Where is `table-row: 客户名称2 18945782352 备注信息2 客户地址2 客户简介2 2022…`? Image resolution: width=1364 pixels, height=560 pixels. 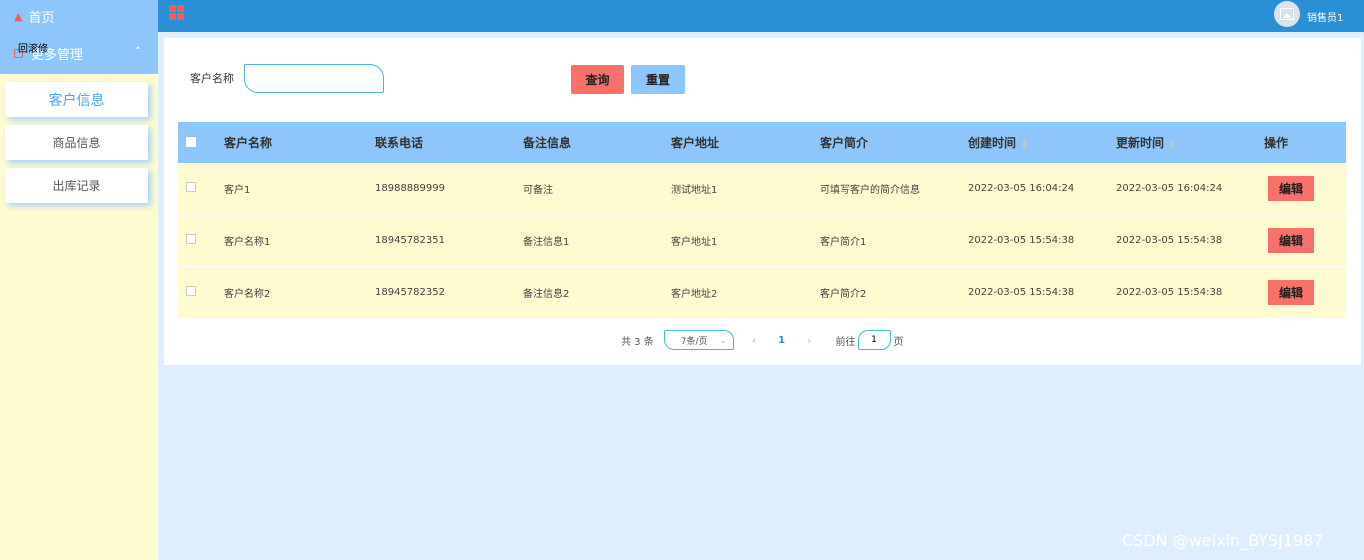 table-row: 客户名称2 18945782352 备注信息2 客户地址2 客户简介2 2022… is located at coordinates (762, 293).